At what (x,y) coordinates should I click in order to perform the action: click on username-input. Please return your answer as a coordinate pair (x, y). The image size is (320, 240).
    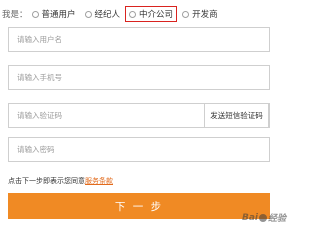
    Looking at the image, I should click on (139, 39).